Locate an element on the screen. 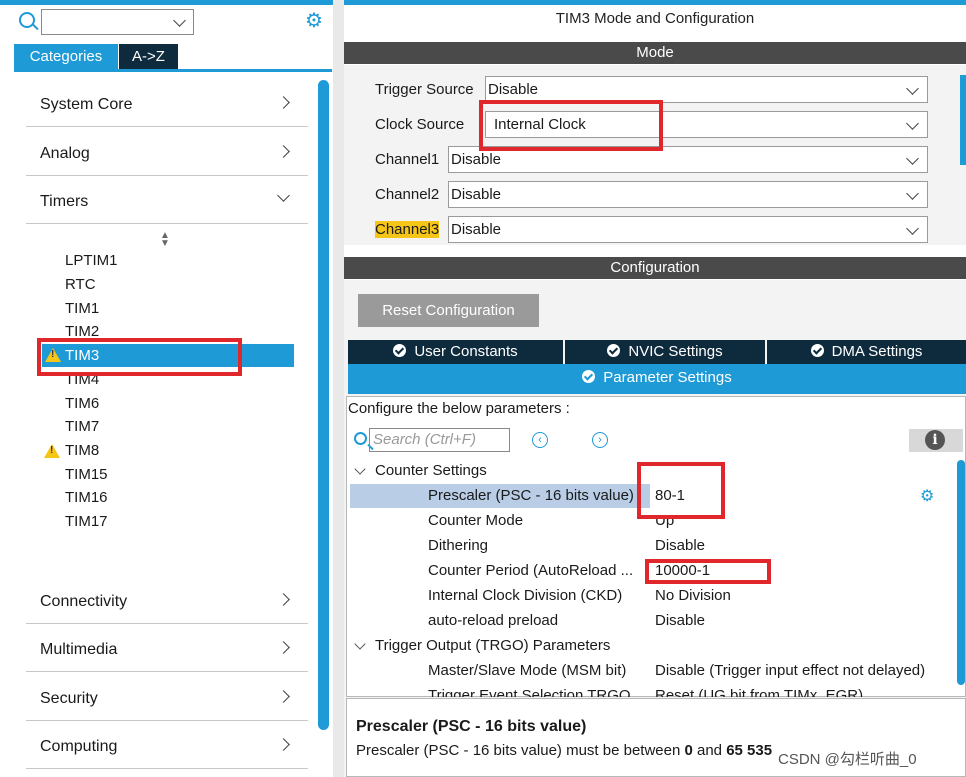 This screenshot has width=966, height=777. tab-label: User Constants is located at coordinates (466, 351).